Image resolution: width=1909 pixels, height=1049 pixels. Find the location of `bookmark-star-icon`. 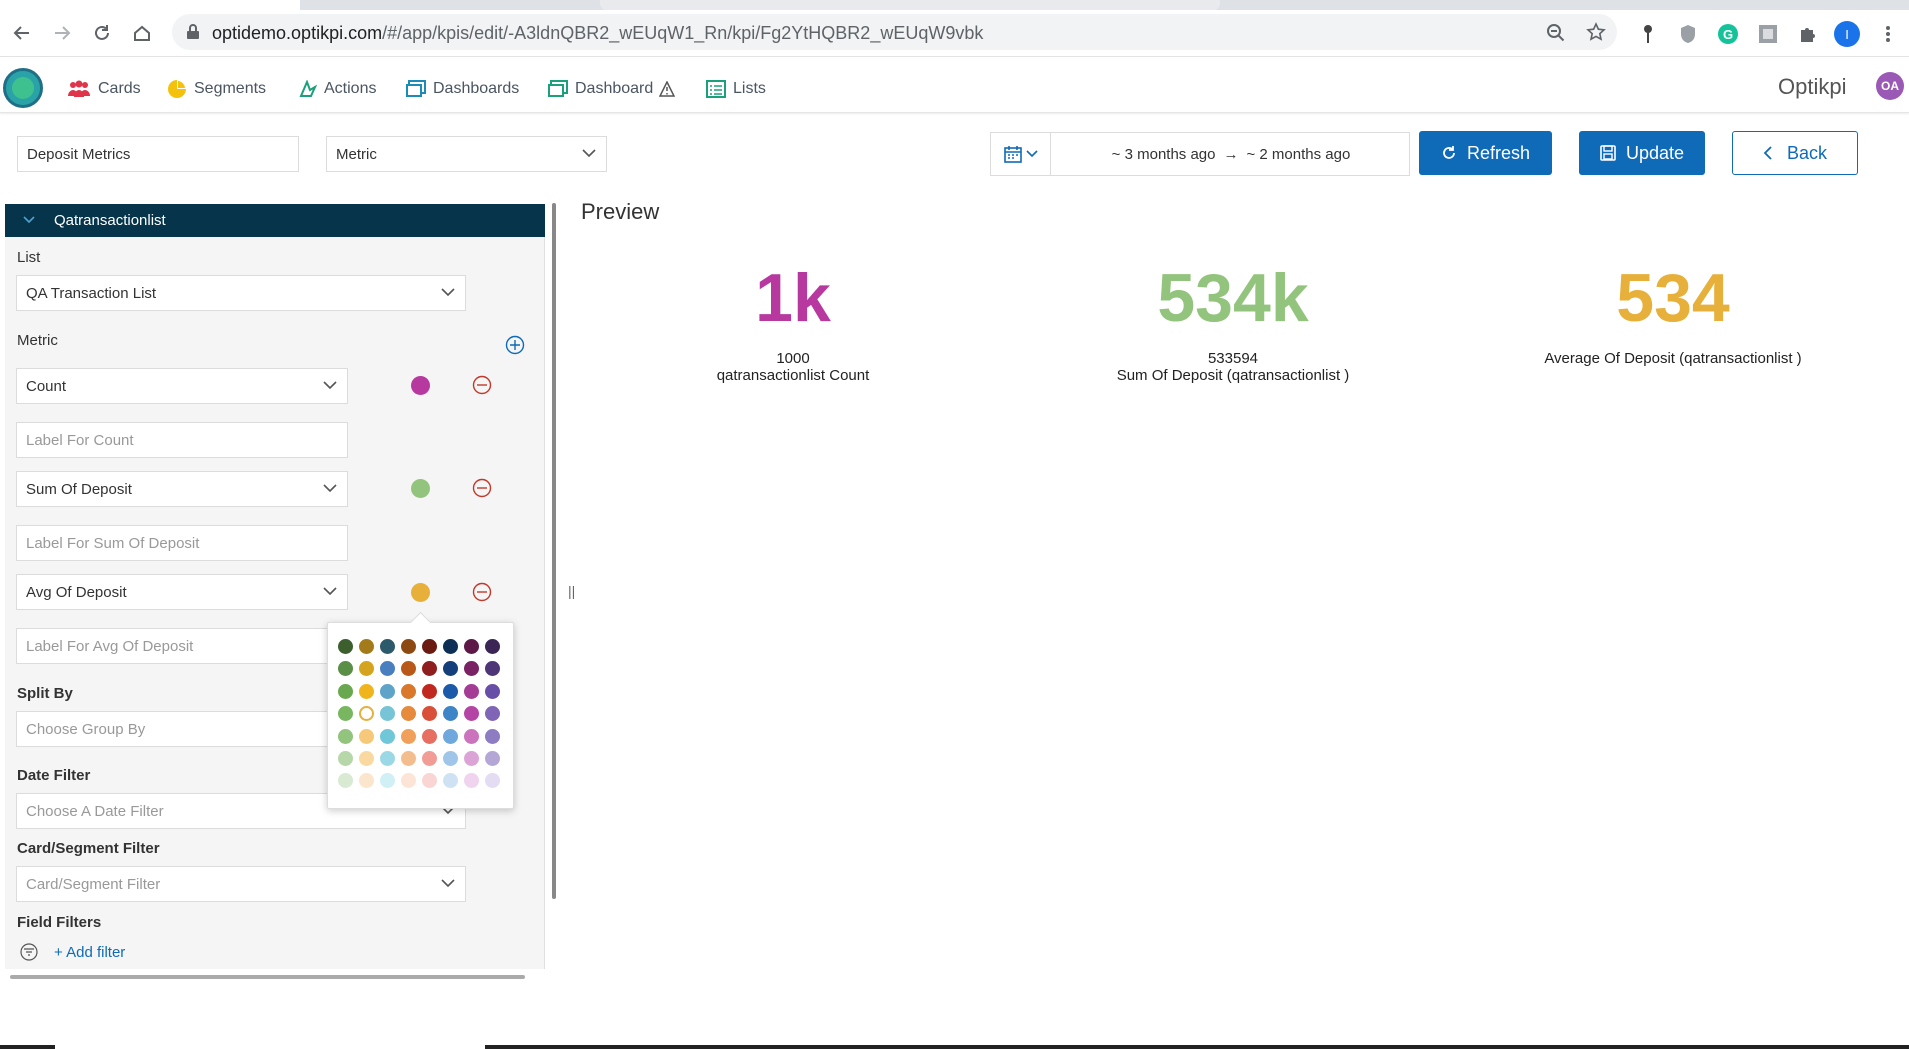

bookmark-star-icon is located at coordinates (1596, 32).